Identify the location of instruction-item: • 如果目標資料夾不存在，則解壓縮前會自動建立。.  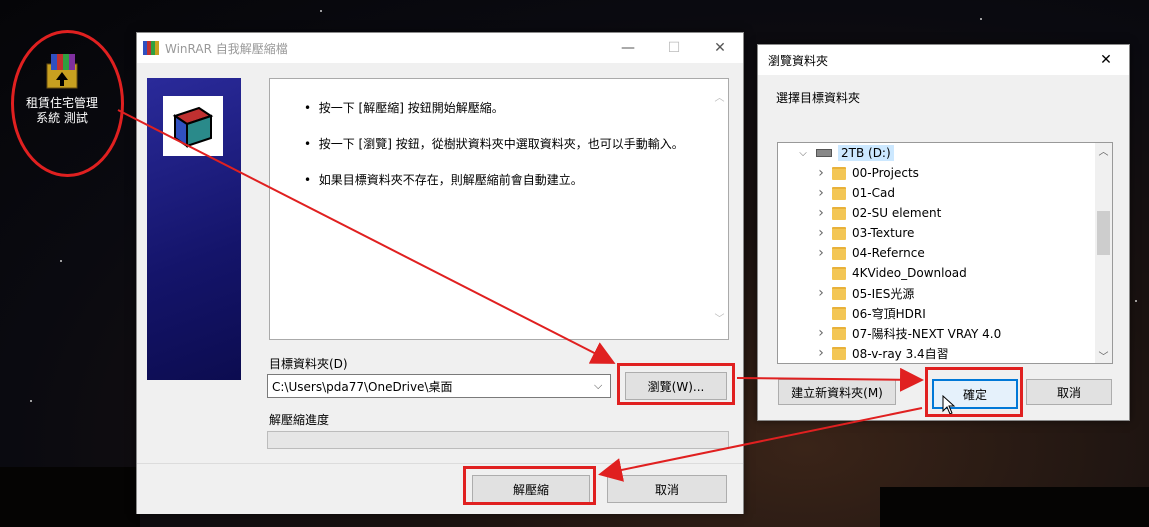
(443, 180).